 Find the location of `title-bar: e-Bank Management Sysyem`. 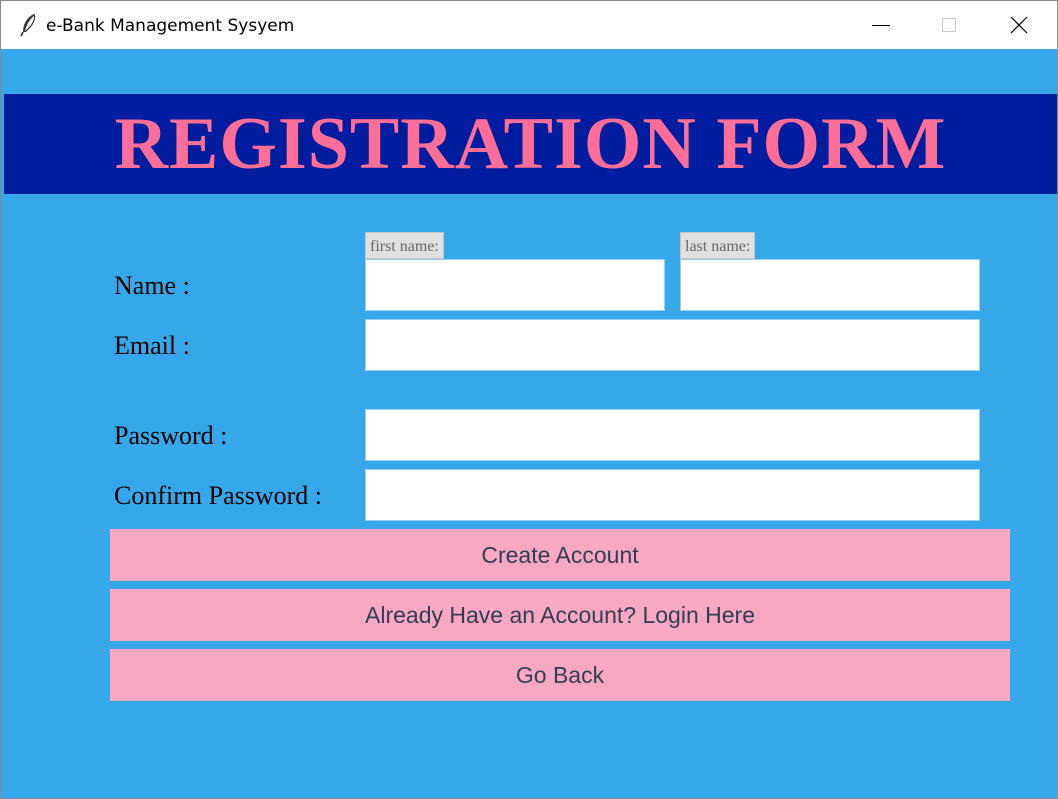

title-bar: e-Bank Management Sysyem is located at coordinates (529, 25).